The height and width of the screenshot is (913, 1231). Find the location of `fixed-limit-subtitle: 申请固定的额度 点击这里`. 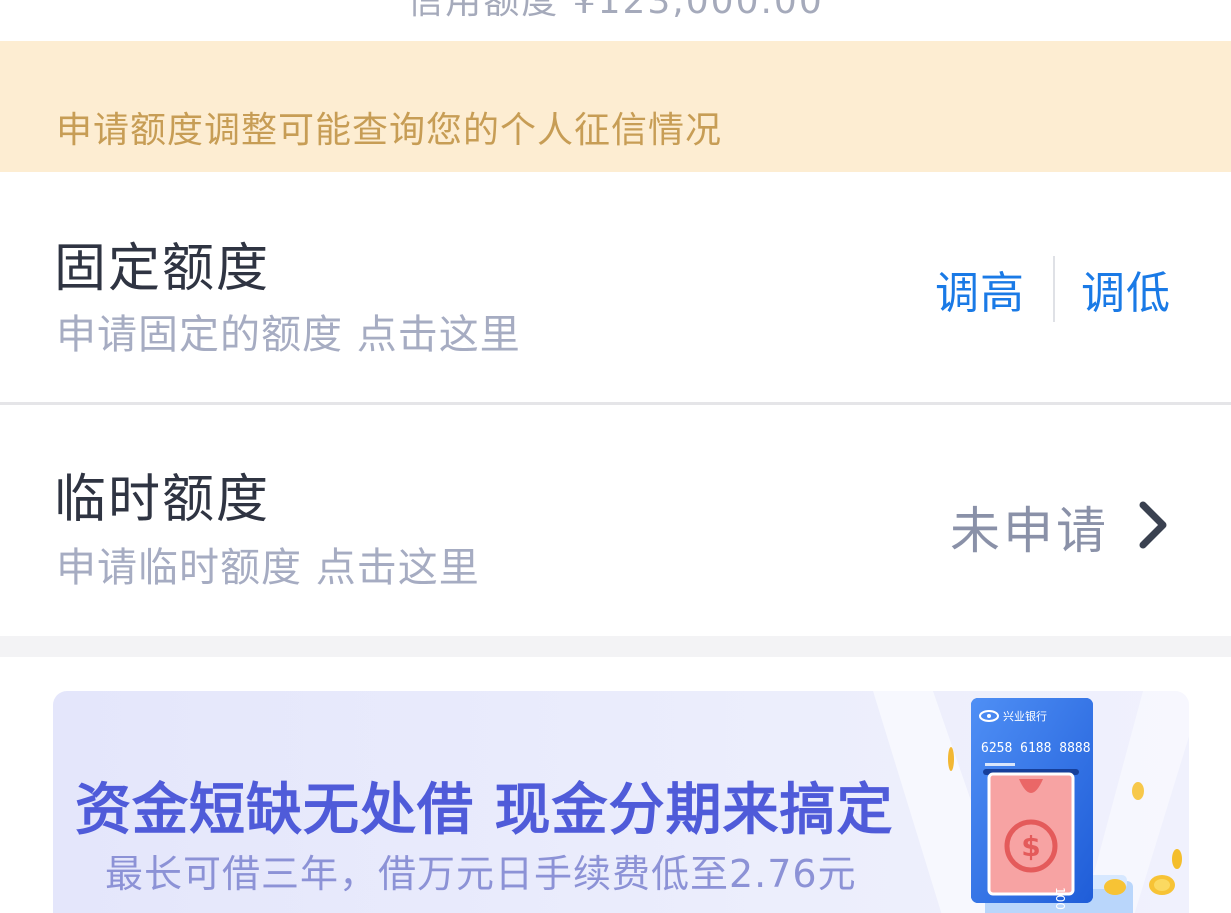

fixed-limit-subtitle: 申请固定的额度 点击这里 is located at coordinates (288, 331).